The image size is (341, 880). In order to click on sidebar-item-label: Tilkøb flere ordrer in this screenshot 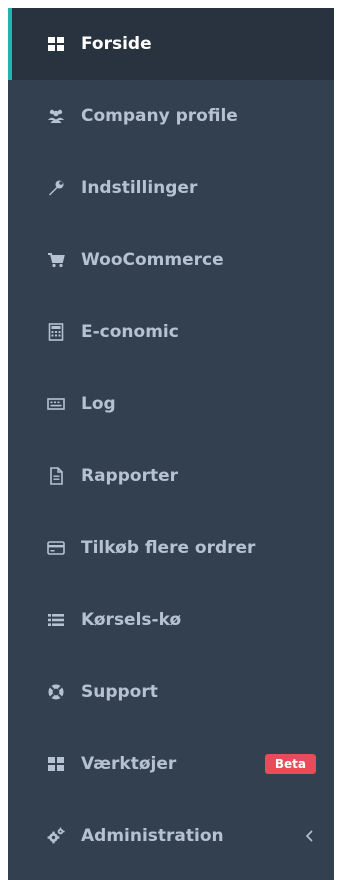, I will do `click(168, 548)`.